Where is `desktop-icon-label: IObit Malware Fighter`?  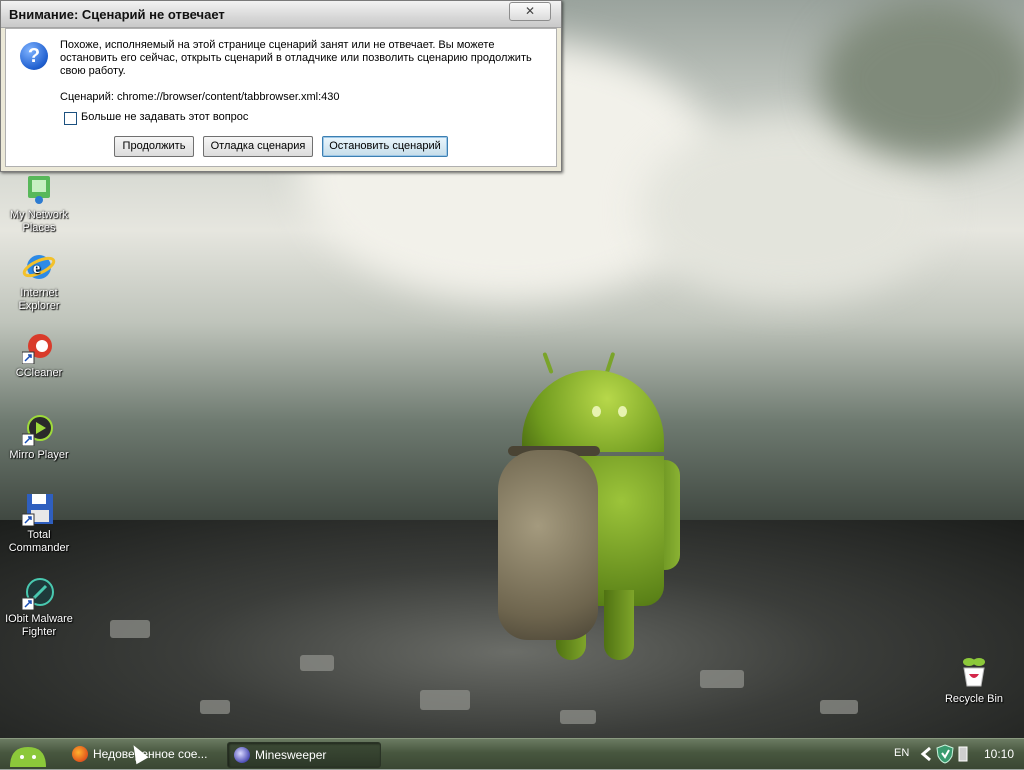 desktop-icon-label: IObit Malware Fighter is located at coordinates (39, 625).